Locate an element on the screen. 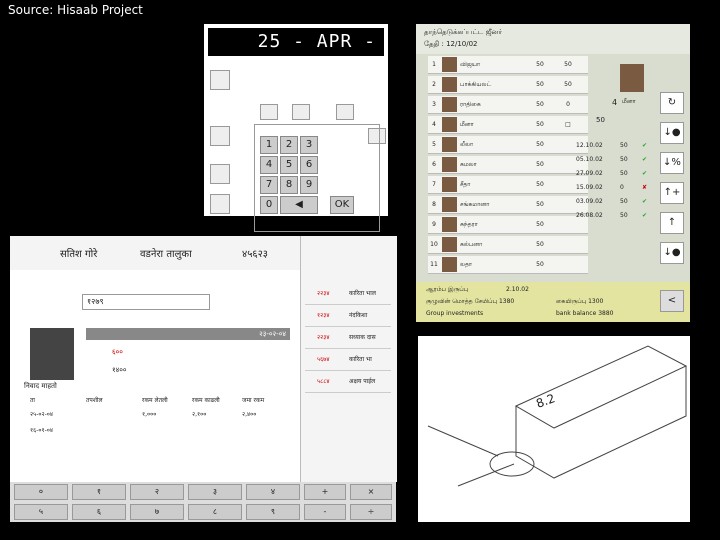 This screenshot has width=720, height=540. list-item: 10 கல்பனா 50 is located at coordinates (508, 245).